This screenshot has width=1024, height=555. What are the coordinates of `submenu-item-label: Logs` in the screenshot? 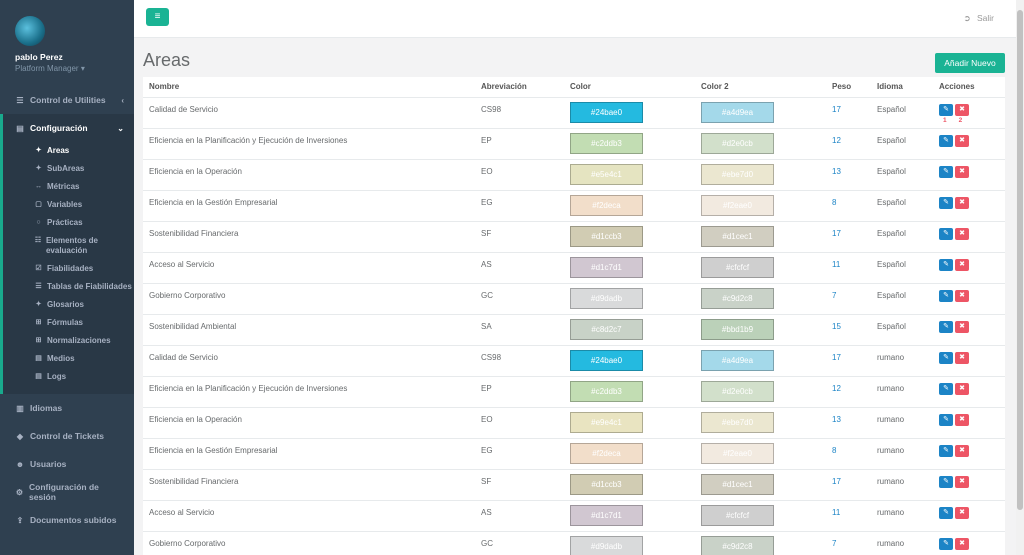 It's located at (57, 376).